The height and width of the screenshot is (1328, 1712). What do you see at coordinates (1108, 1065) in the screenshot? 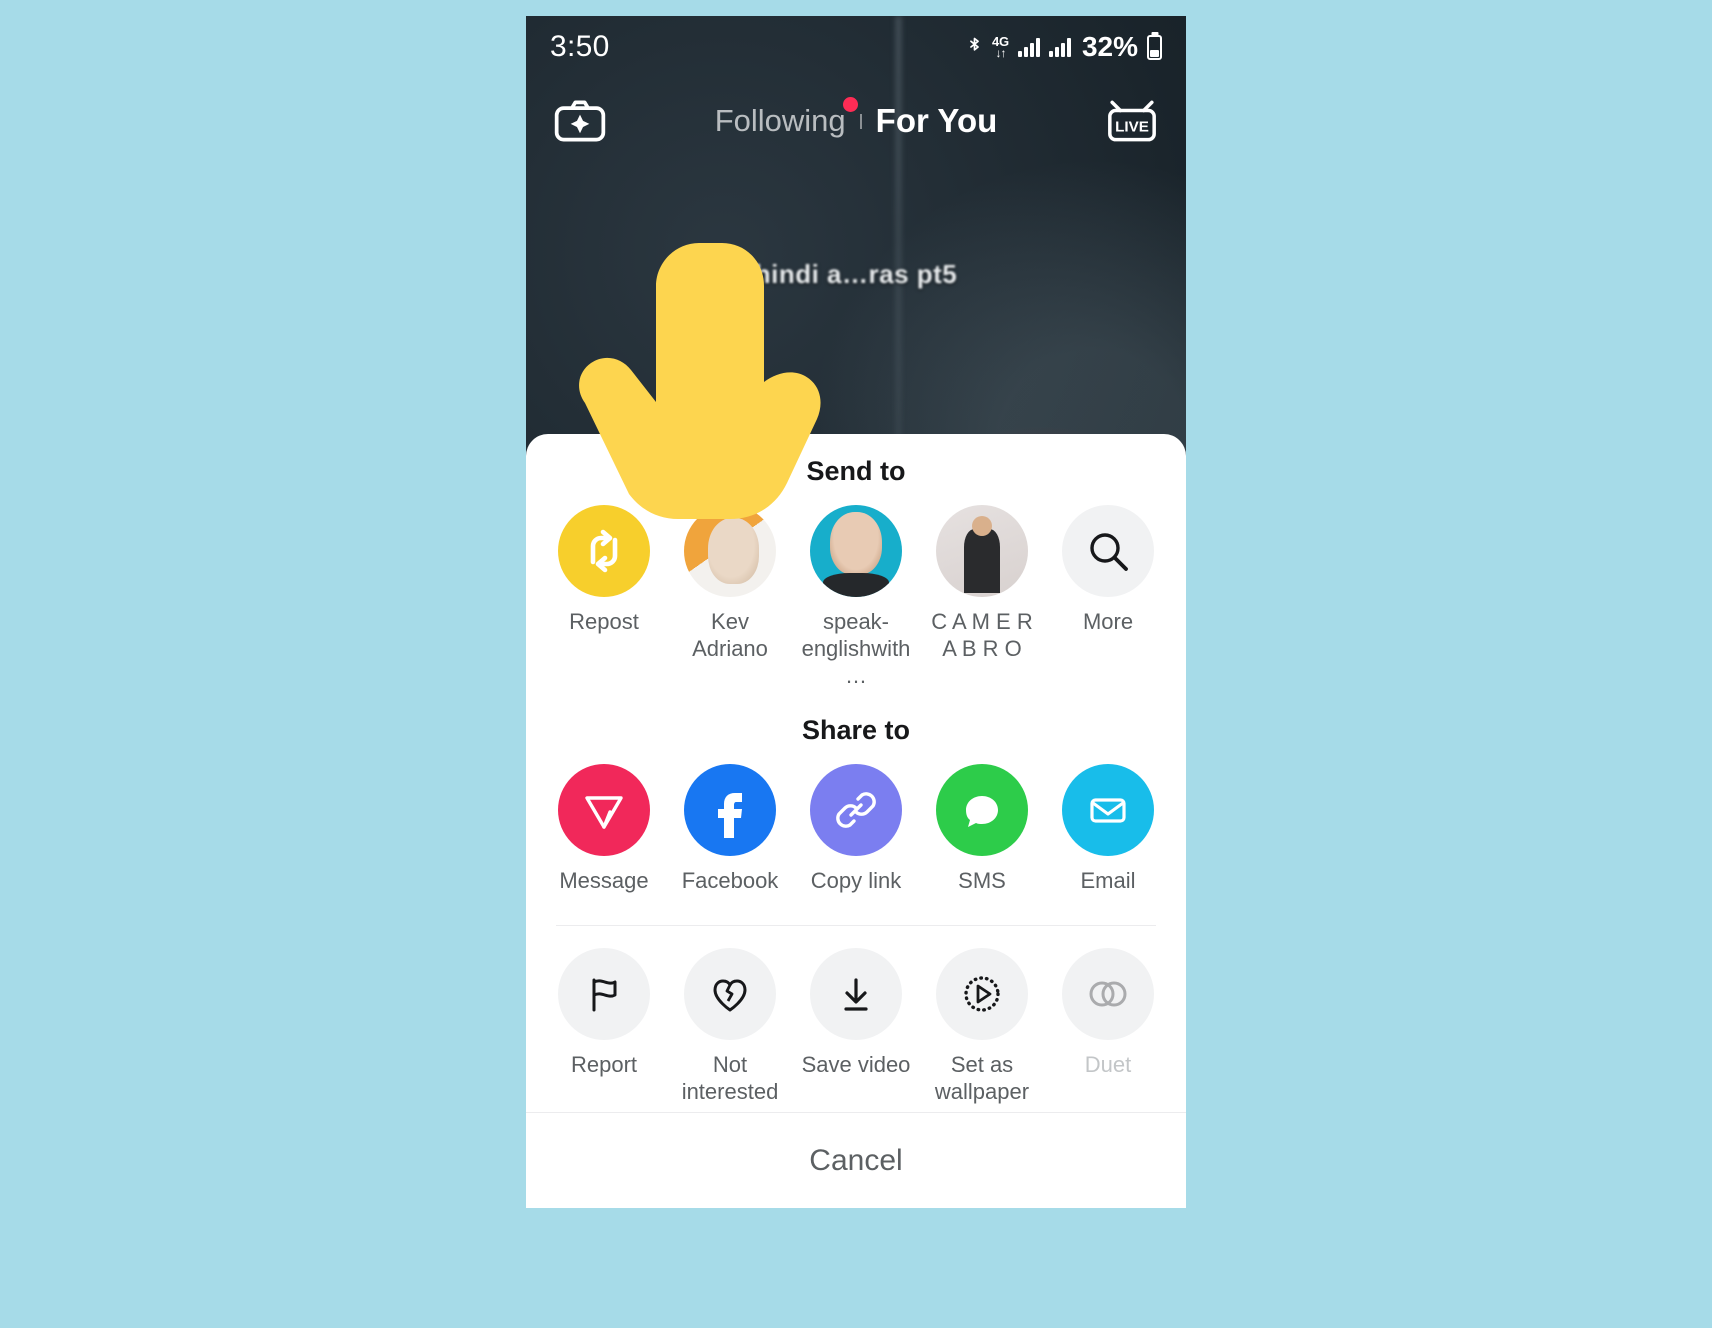
I see `action-label: Duet` at bounding box center [1108, 1065].